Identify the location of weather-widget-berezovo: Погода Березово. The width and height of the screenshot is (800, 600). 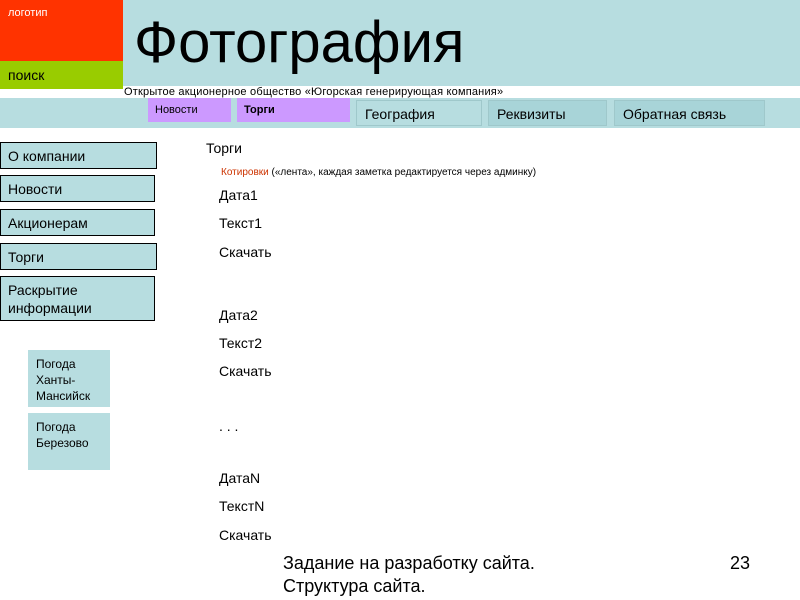
(69, 441).